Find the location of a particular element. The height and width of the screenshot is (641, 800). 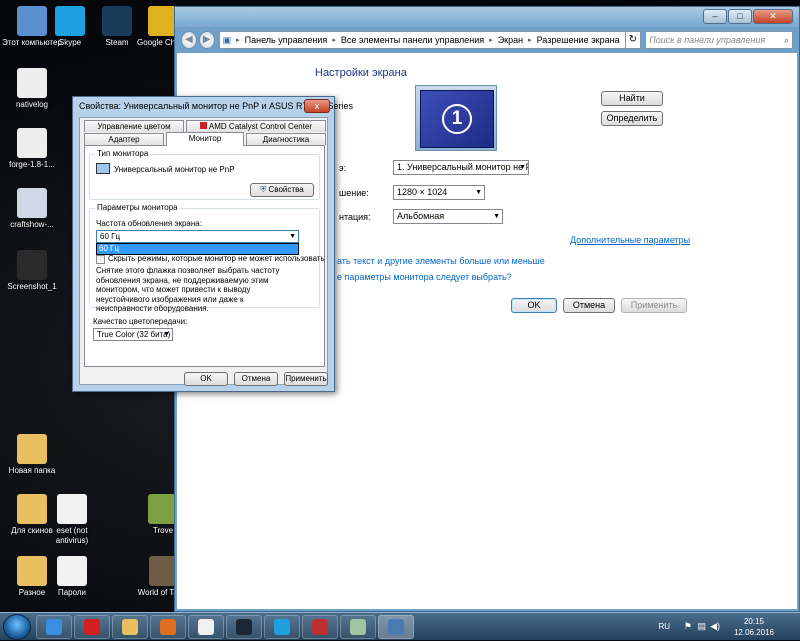

start-button is located at coordinates (17, 627).